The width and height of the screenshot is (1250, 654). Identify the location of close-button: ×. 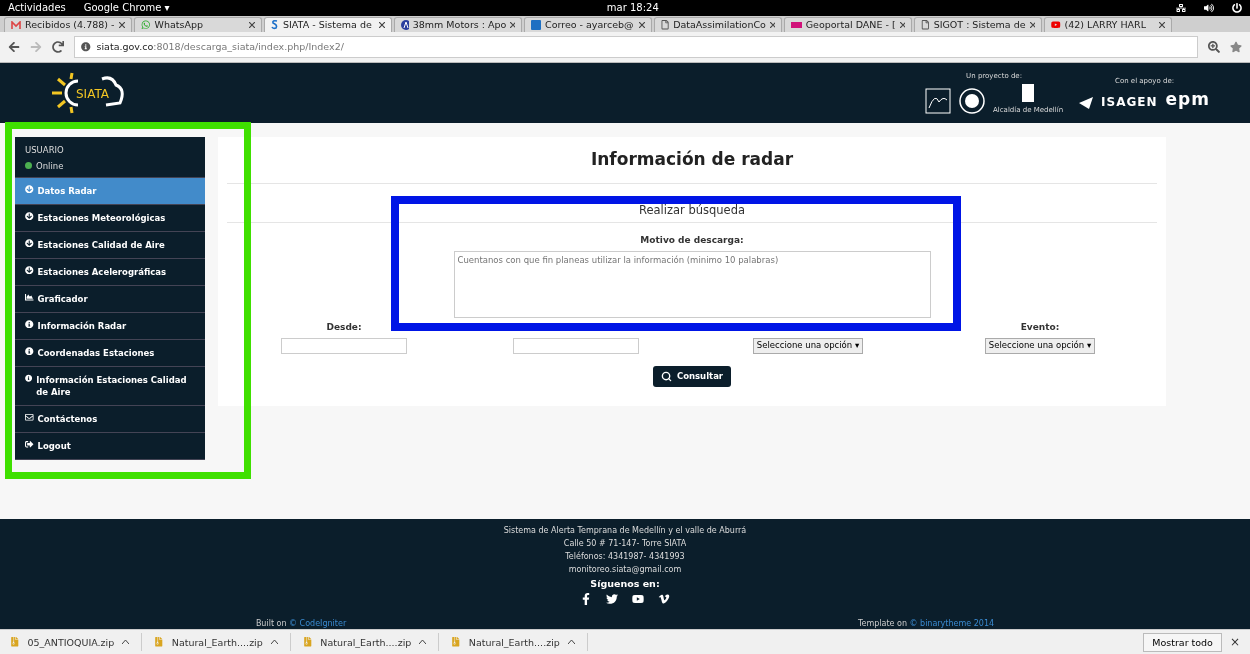
(1234, 642).